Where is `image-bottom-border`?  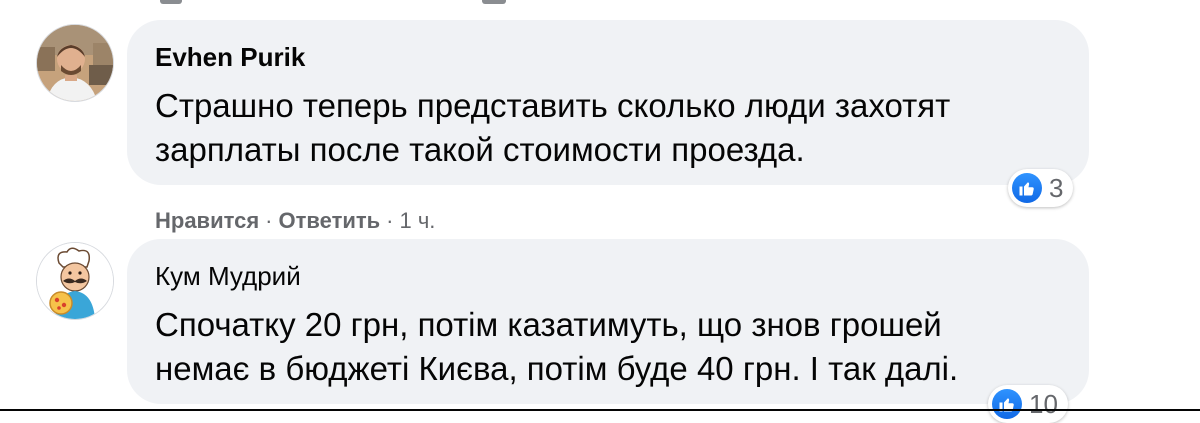 image-bottom-border is located at coordinates (600, 410).